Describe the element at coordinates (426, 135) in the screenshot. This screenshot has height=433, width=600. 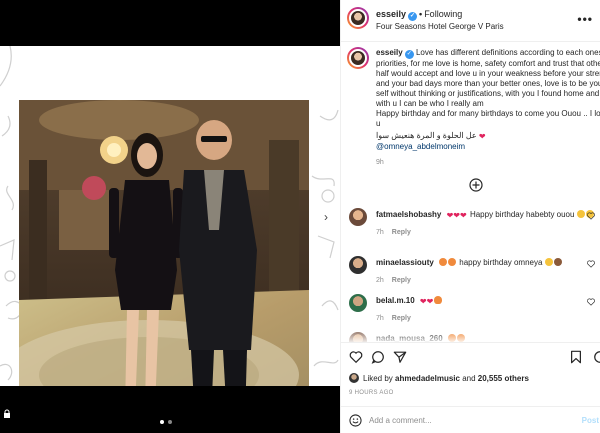
I see `caption-arabic: عل الحلوة و المرة هنعيش سوا` at that location.